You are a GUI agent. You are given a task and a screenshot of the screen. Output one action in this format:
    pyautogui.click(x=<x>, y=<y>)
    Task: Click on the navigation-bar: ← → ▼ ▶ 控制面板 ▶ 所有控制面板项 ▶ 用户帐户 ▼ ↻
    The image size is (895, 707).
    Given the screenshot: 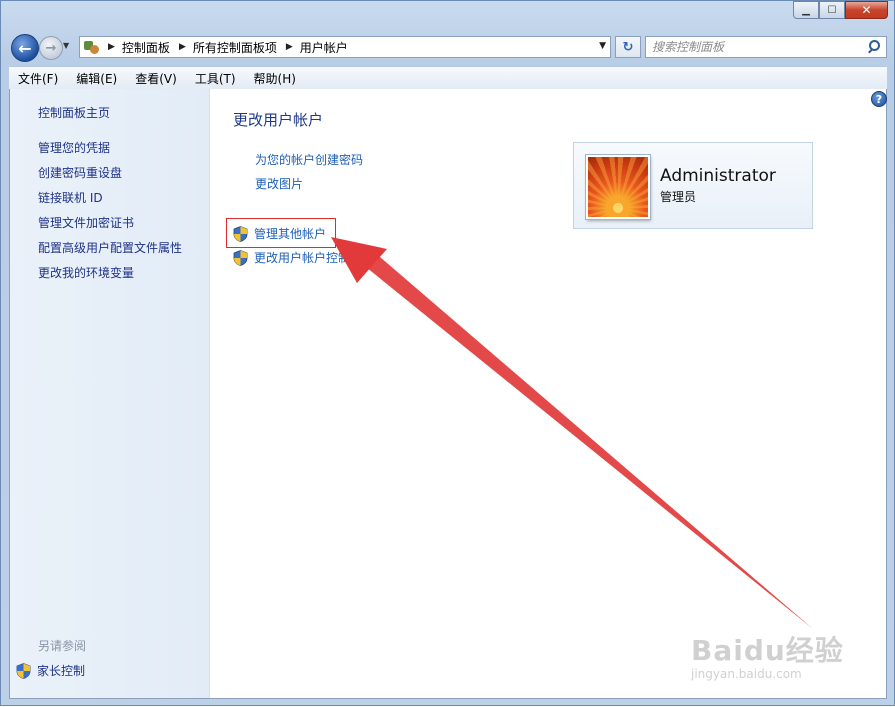 What is the action you would take?
    pyautogui.click(x=448, y=47)
    